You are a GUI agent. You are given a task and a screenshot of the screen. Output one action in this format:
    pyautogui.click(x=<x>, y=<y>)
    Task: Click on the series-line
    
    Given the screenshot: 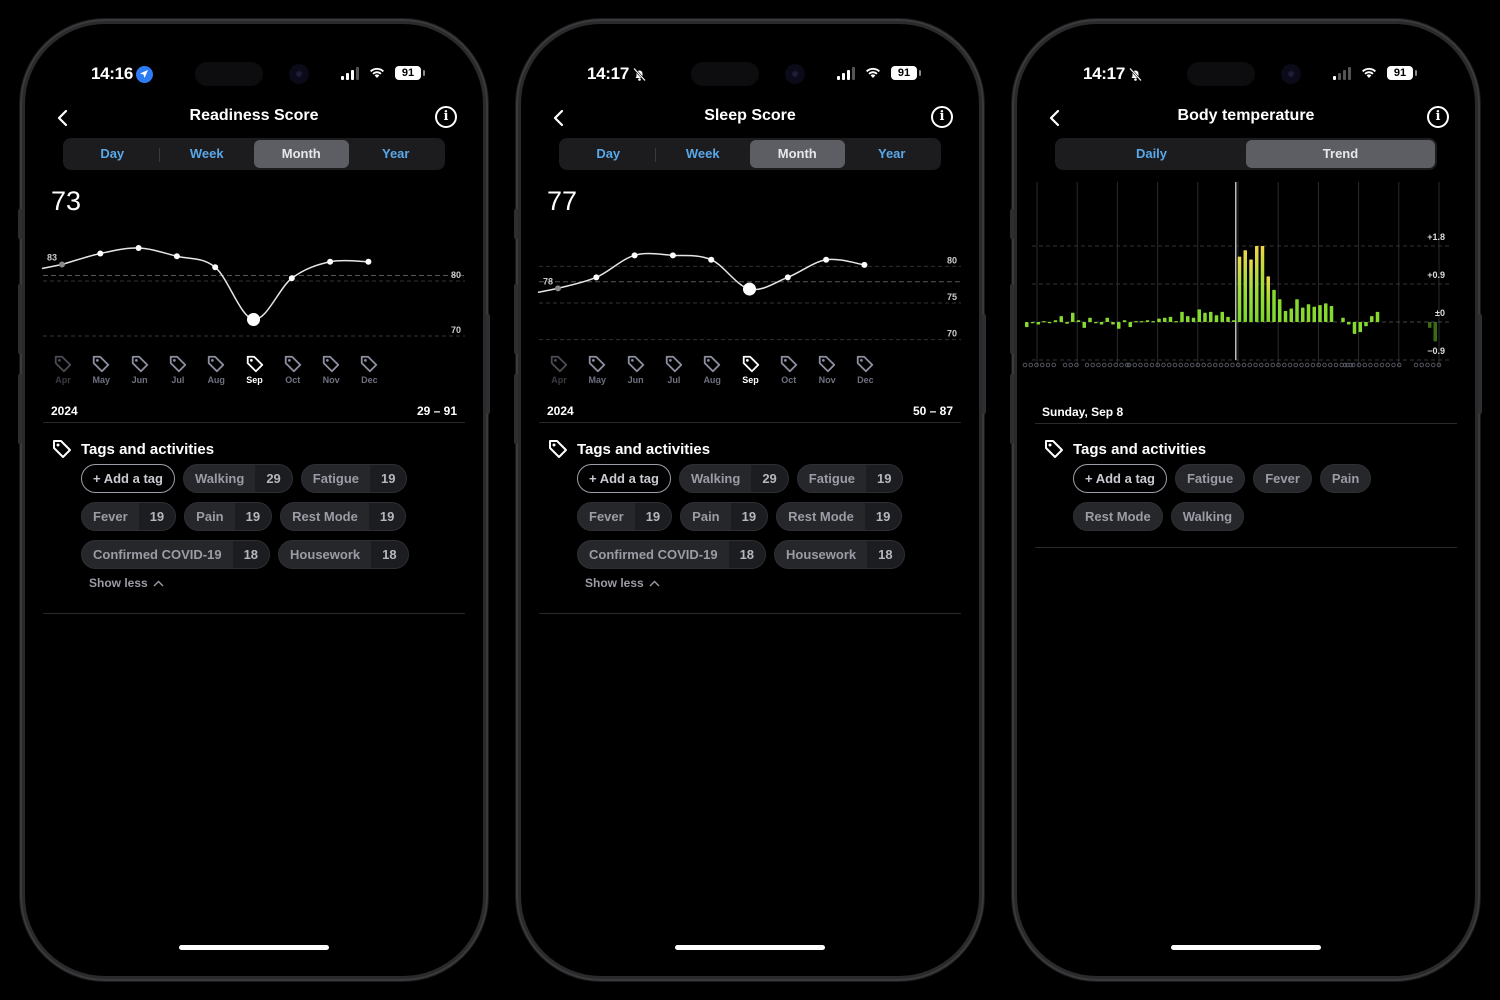 What is the action you would take?
    pyautogui.click(x=701, y=273)
    